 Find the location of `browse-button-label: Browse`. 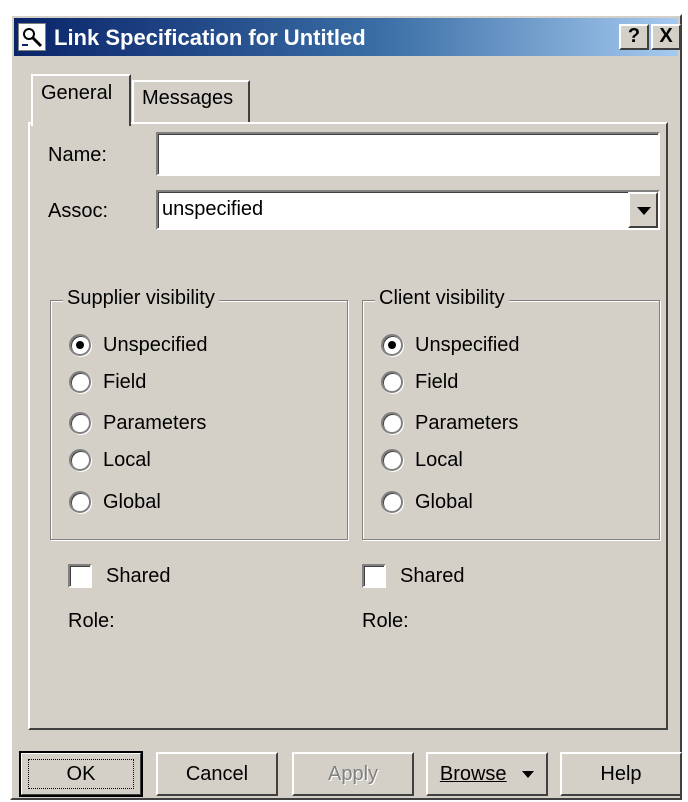

browse-button-label: Browse is located at coordinates (473, 774).